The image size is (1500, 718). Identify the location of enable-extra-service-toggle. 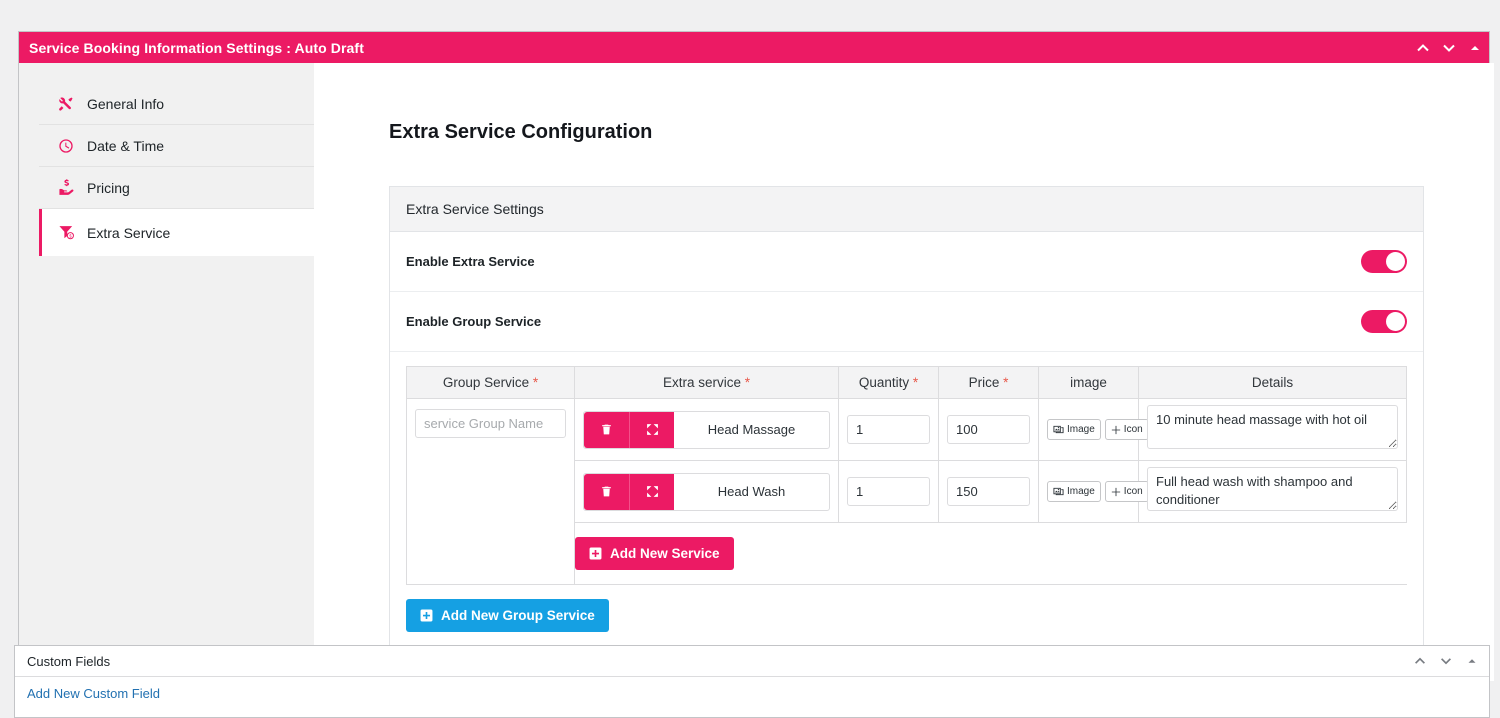
(1384, 261).